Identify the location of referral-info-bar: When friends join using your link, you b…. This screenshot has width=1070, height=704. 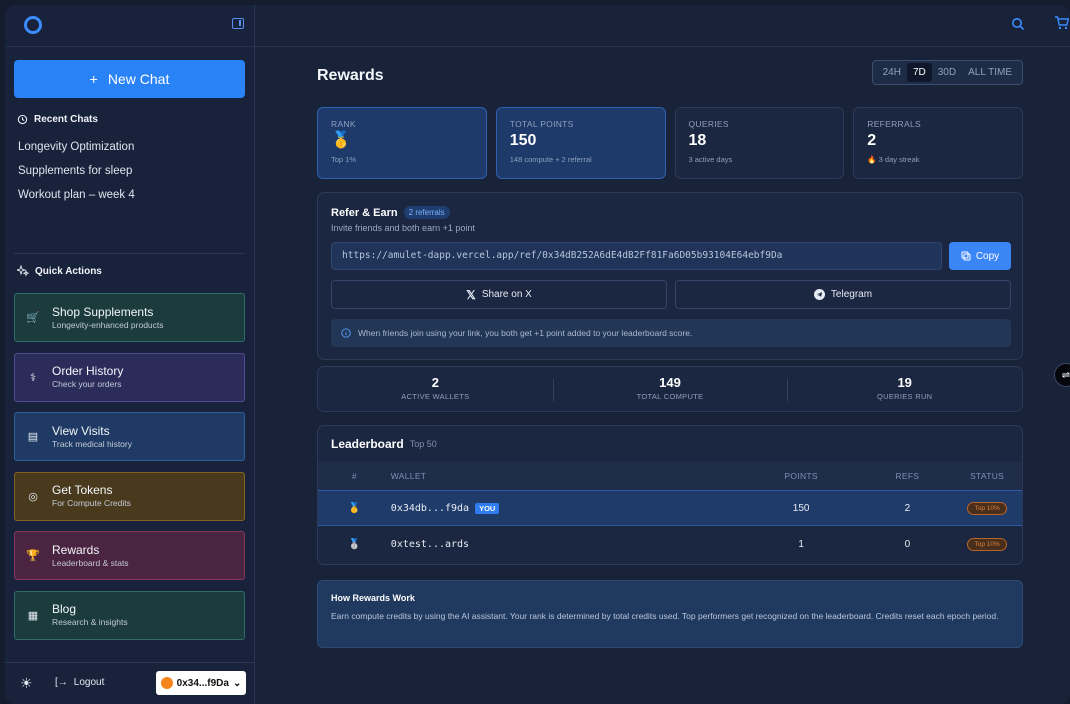
(671, 333).